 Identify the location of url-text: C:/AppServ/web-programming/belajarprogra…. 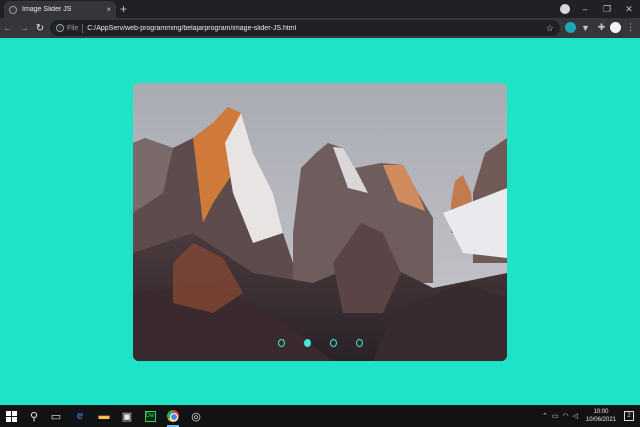
(316, 28).